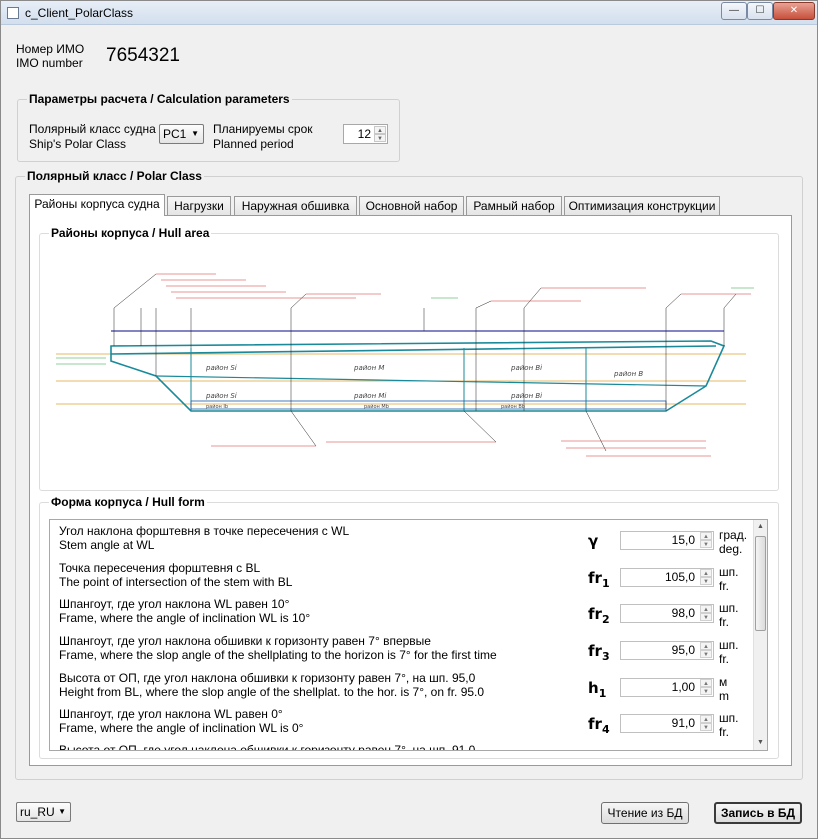 The height and width of the screenshot is (839, 818). I want to click on row-label-ru: Точка пересечения форштевня с BL, so click(160, 568).